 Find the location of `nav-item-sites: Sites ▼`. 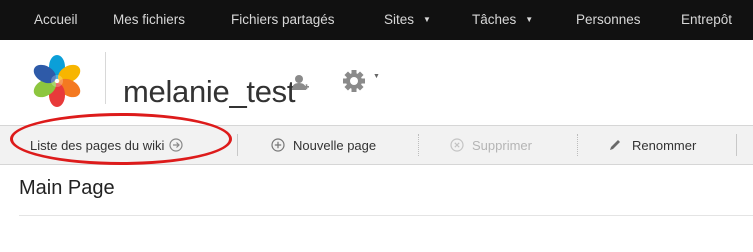

nav-item-sites: Sites ▼ is located at coordinates (407, 19).